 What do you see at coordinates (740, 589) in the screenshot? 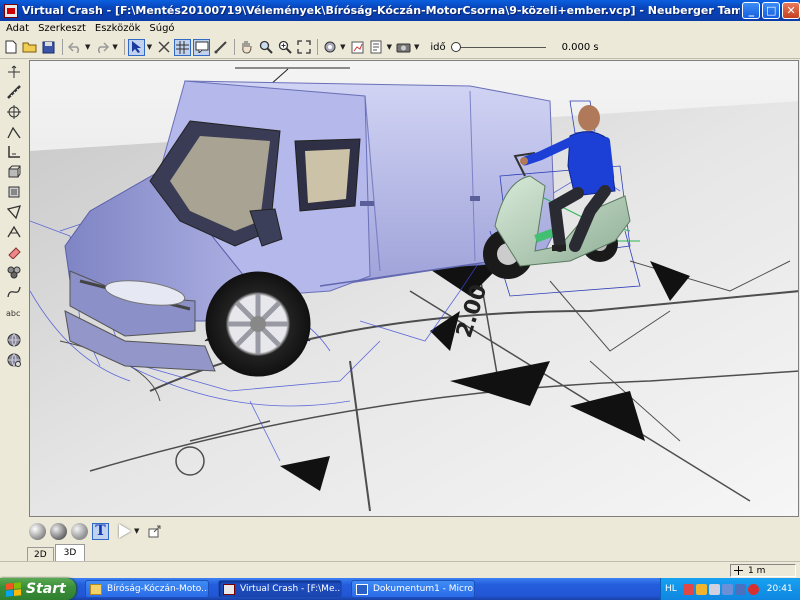
I see `shield-tray-icon` at bounding box center [740, 589].